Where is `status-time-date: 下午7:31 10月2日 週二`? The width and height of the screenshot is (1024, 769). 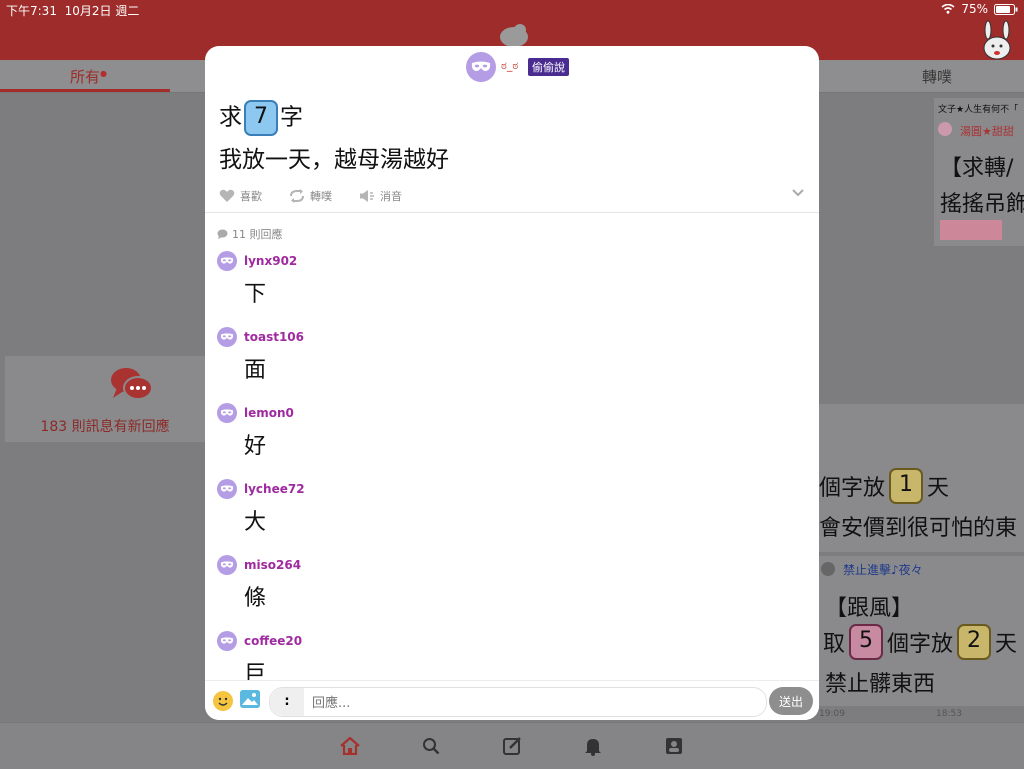
status-time-date: 下午7:31 10月2日 週二 is located at coordinates (73, 11).